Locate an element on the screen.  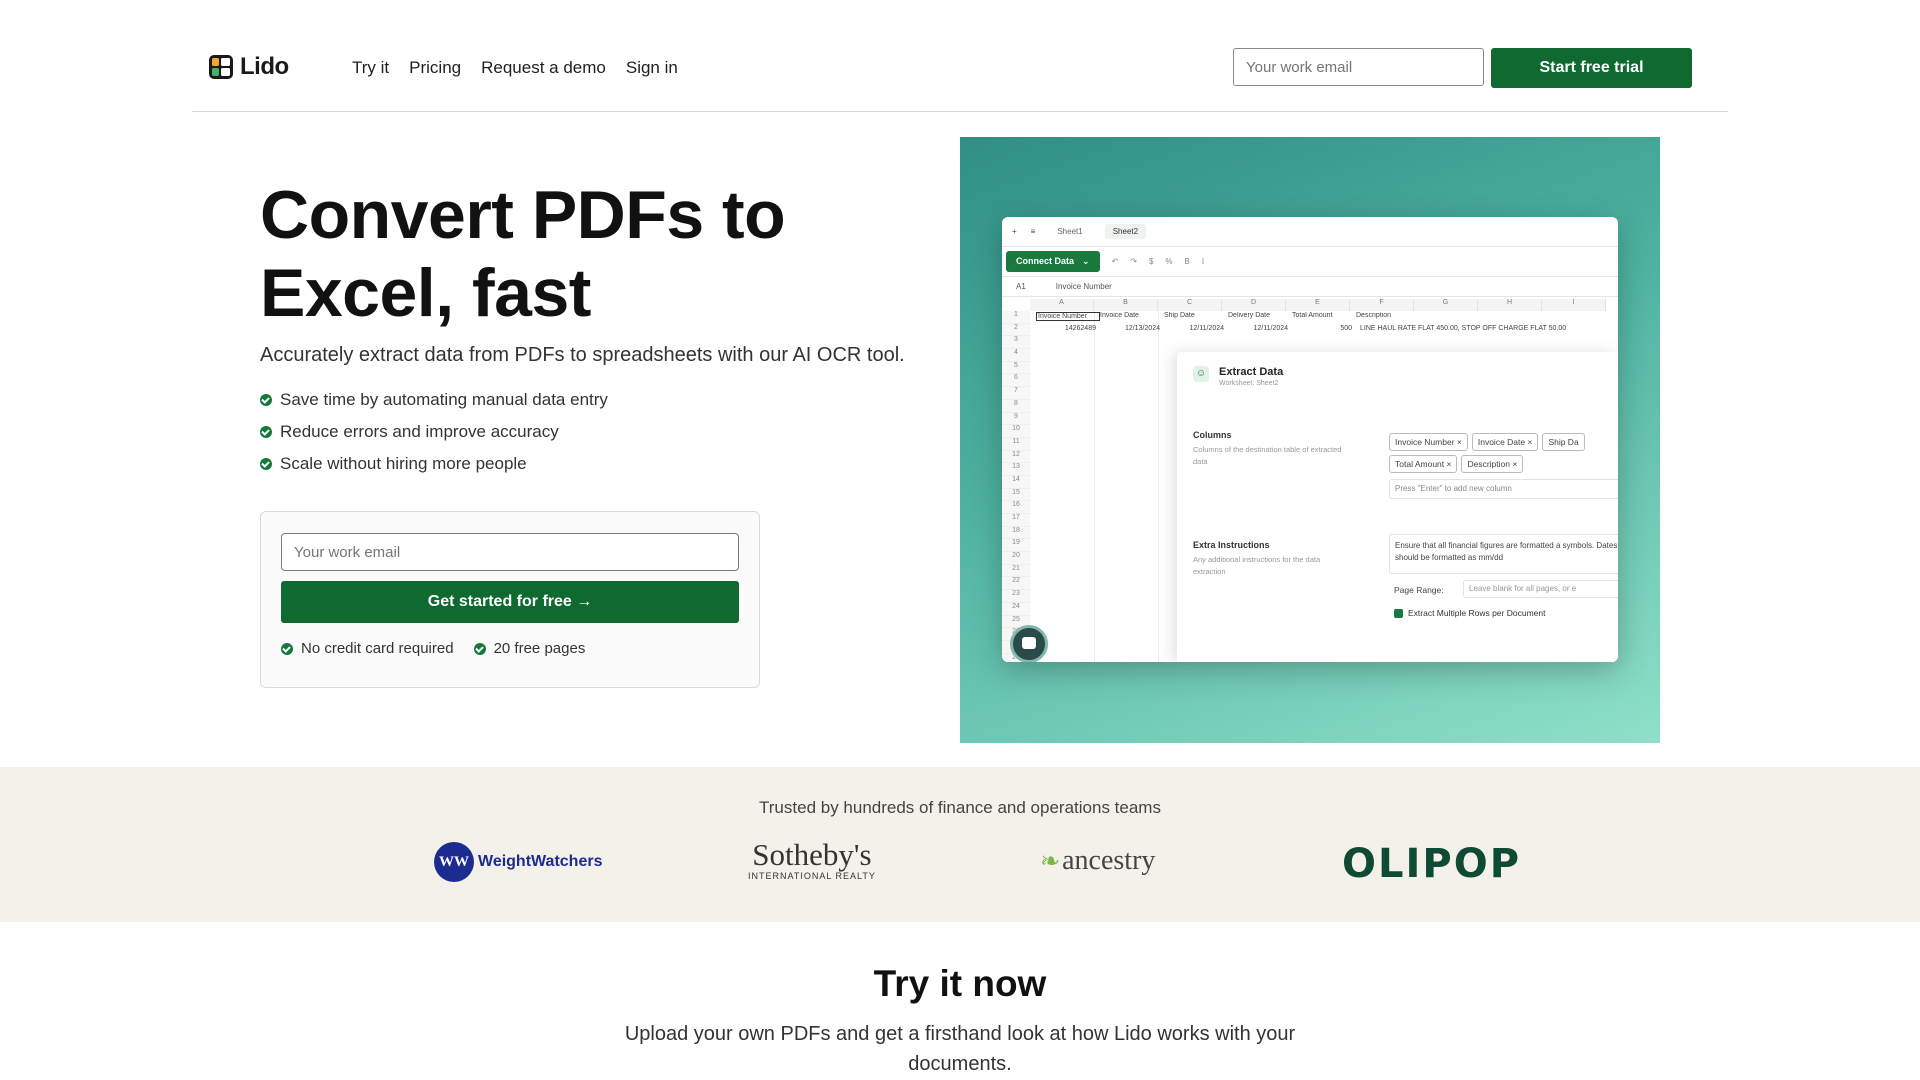
row-number: 13 is located at coordinates (1016, 469).